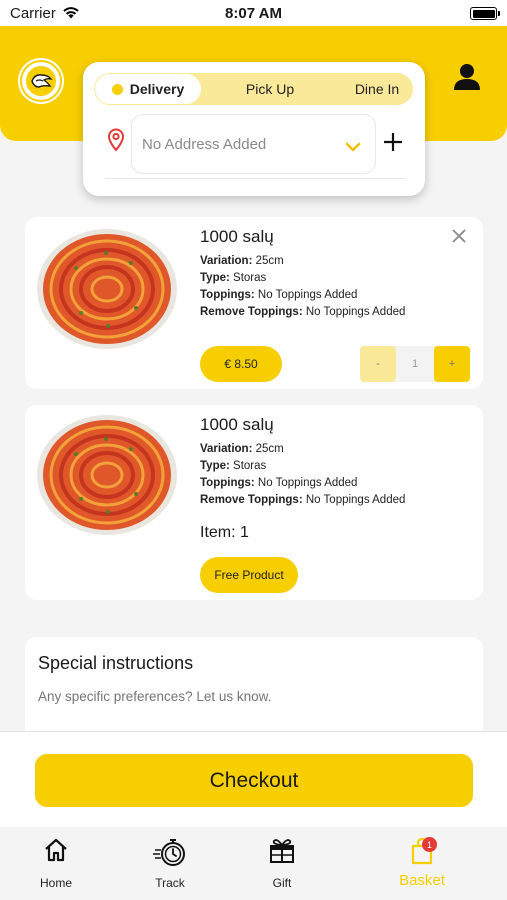 Image resolution: width=507 pixels, height=900 pixels. Describe the element at coordinates (353, 148) in the screenshot. I see `chevron-down-icon` at that location.